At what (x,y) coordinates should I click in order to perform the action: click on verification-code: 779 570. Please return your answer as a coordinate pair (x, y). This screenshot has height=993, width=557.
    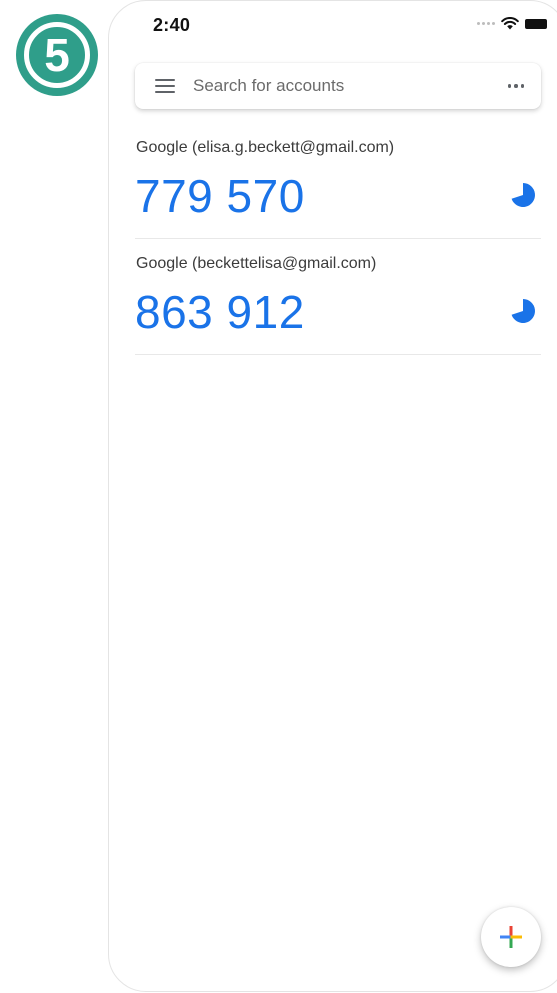
    Looking at the image, I should click on (220, 196).